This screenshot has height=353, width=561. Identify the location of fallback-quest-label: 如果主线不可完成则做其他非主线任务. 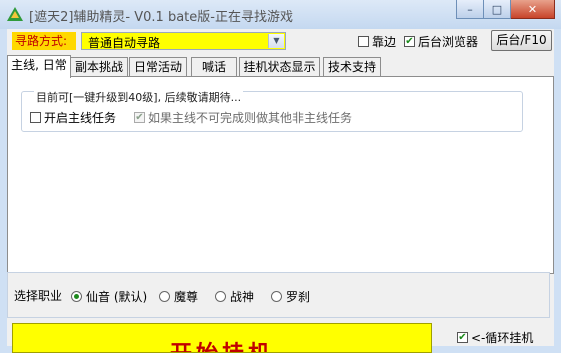
(250, 118).